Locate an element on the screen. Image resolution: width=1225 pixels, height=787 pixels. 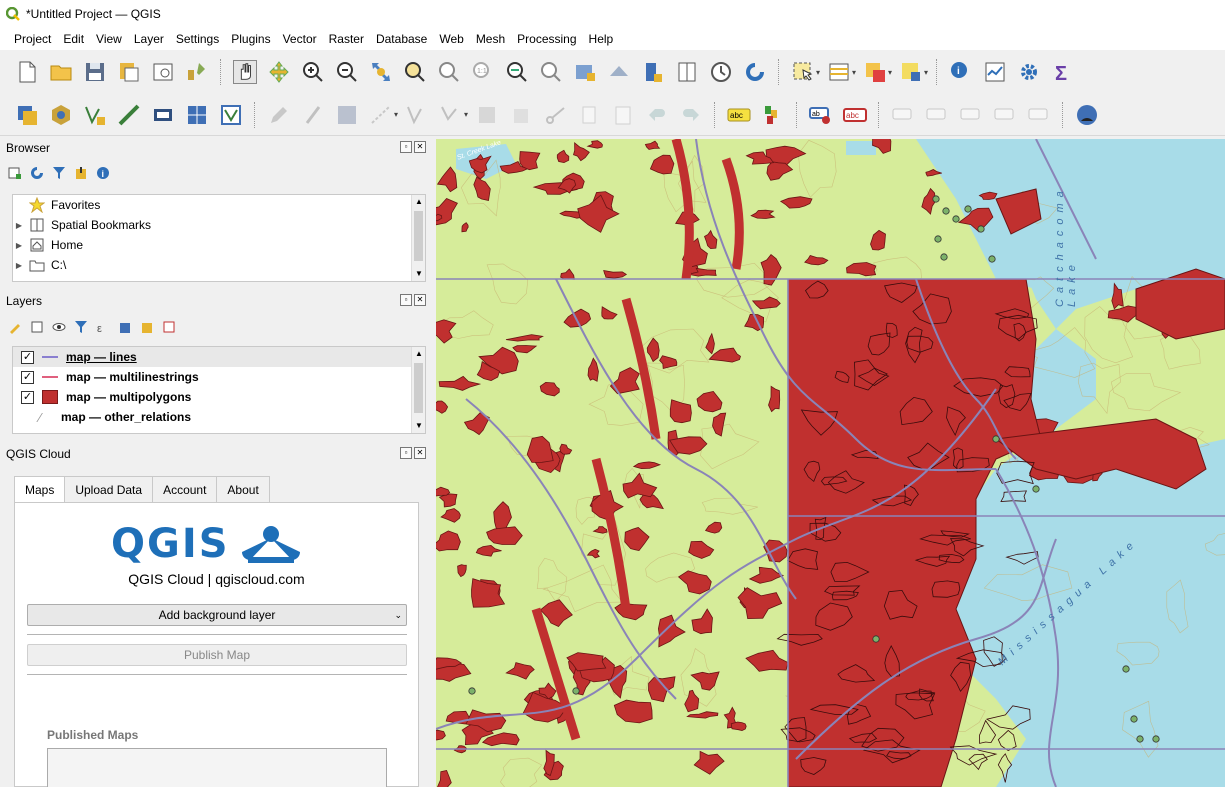
add-group-icon is located at coordinates (37, 327).